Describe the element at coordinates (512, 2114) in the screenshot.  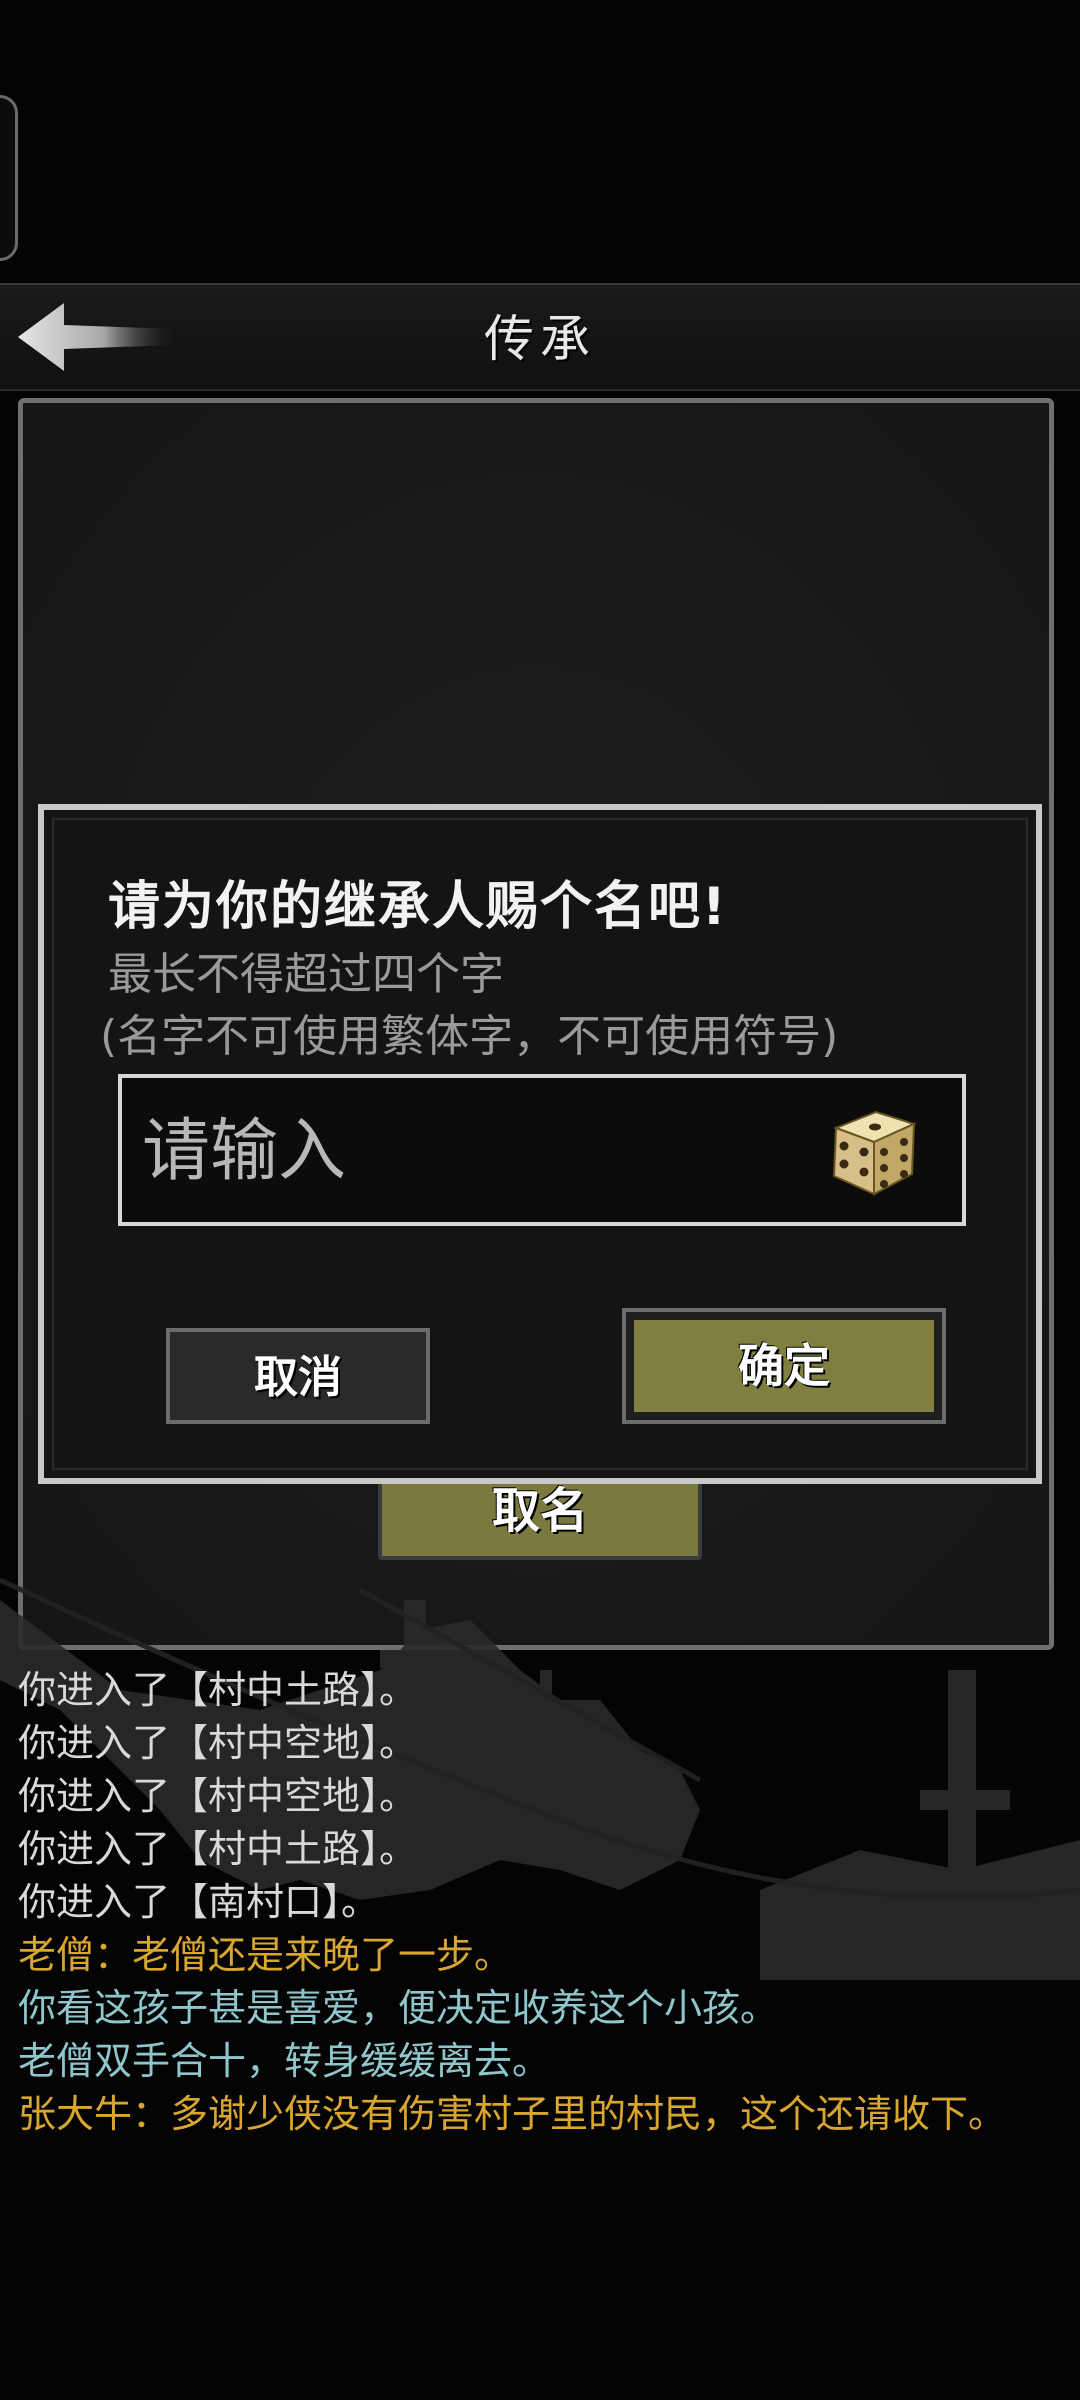
I see `log-line: 张大牛：多谢少侠没有伤害村子里的村民，这个还请收下。` at that location.